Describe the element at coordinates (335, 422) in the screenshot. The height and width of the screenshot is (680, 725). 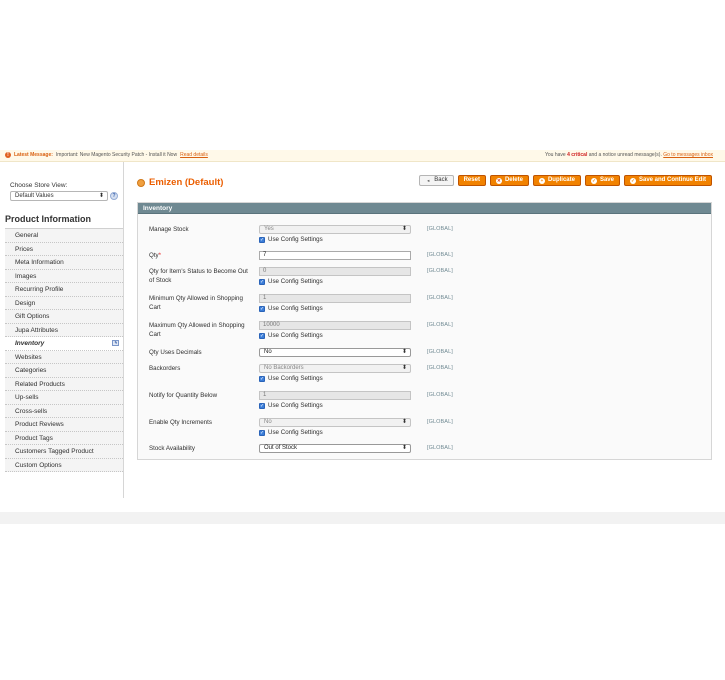
I see `increments-select: No ⬍` at that location.